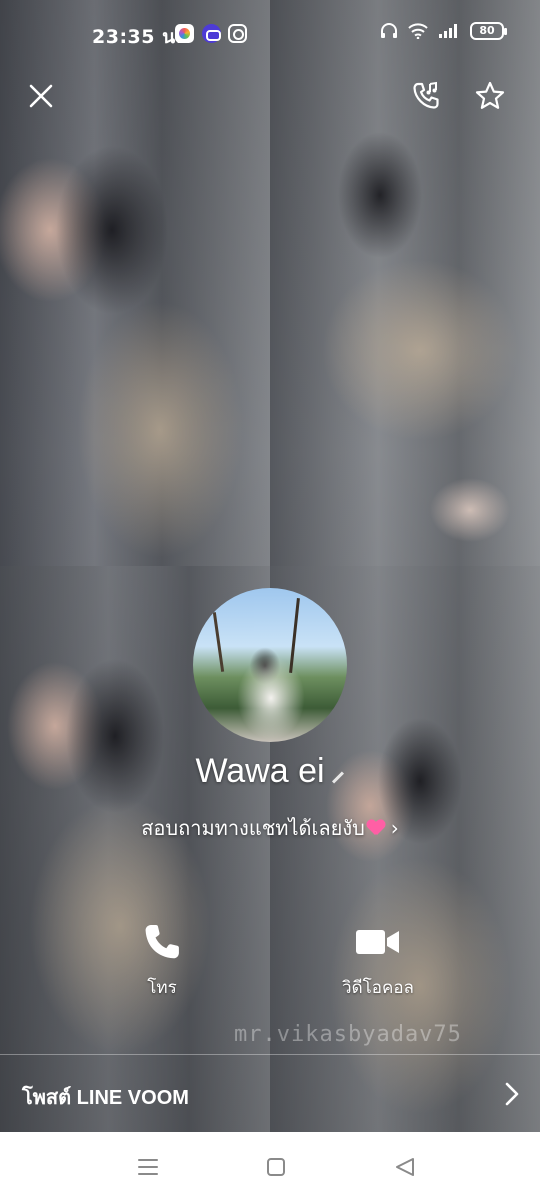 This screenshot has width=540, height=1200. What do you see at coordinates (270, 33) in the screenshot?
I see `status-bar: 23:35 น. 80` at bounding box center [270, 33].